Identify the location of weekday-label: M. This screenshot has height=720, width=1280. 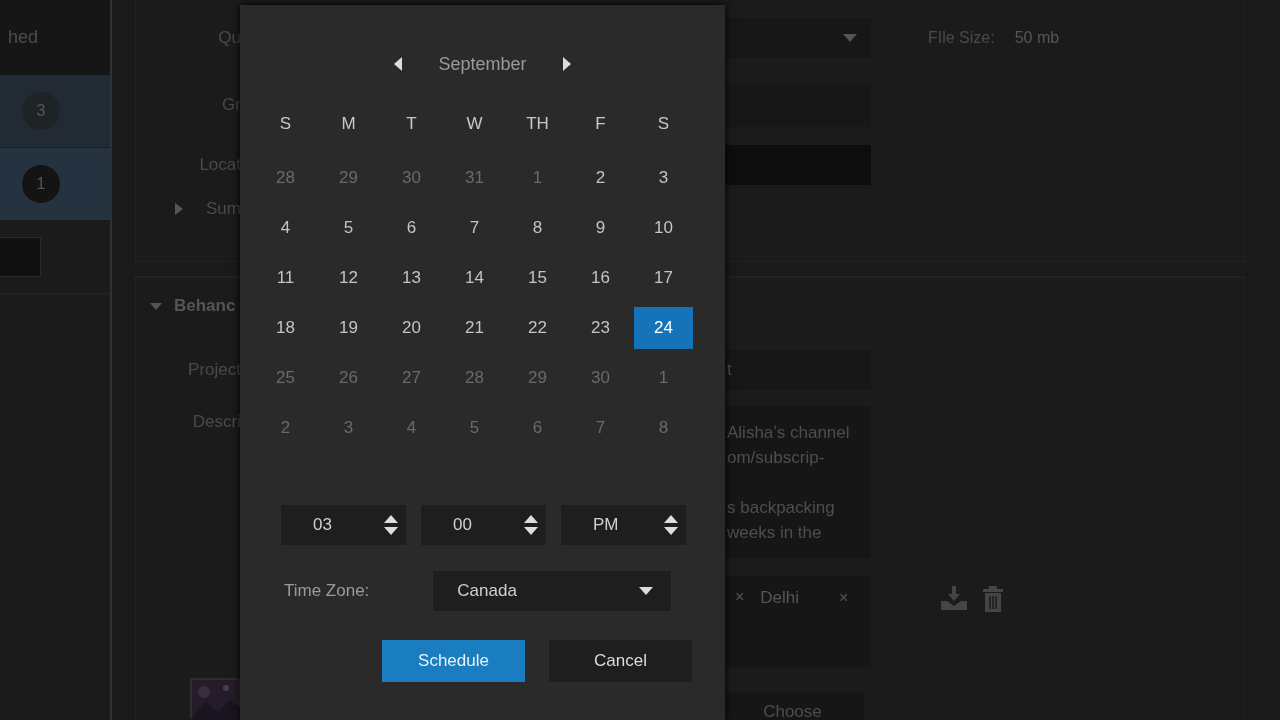
(348, 124).